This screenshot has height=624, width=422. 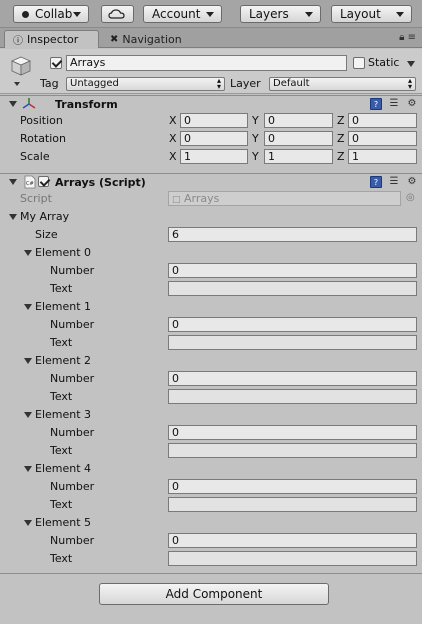 I want to click on element-label: Element 1, so click(x=63, y=306).